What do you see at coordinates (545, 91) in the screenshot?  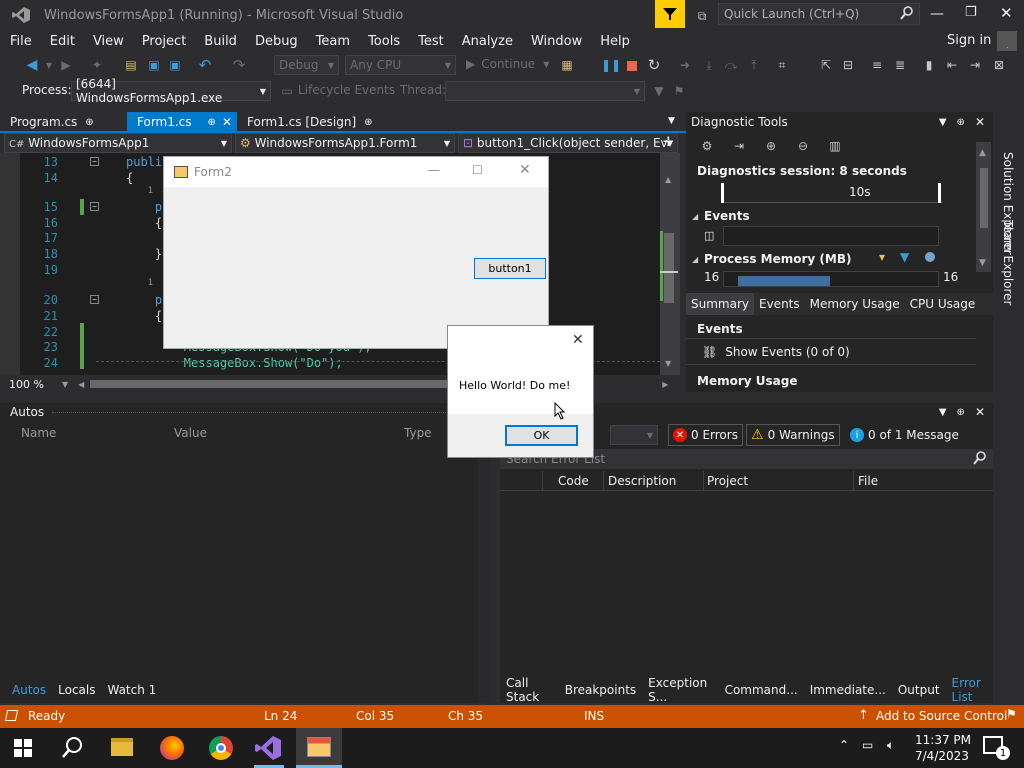 I see `thread-dropdown: ▼` at bounding box center [545, 91].